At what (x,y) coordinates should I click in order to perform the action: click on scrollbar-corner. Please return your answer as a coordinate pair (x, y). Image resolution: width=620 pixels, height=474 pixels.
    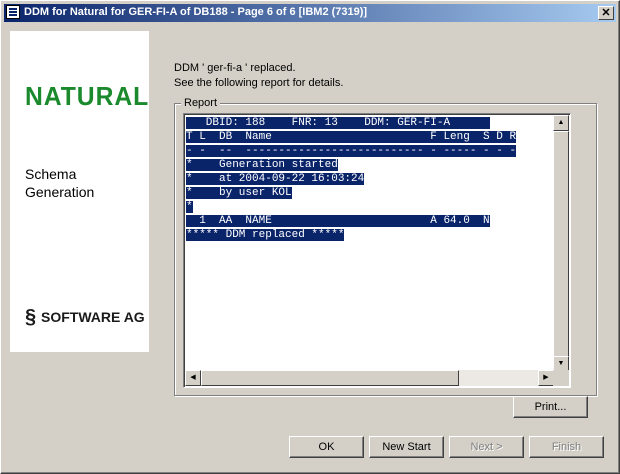
    Looking at the image, I should click on (561, 378).